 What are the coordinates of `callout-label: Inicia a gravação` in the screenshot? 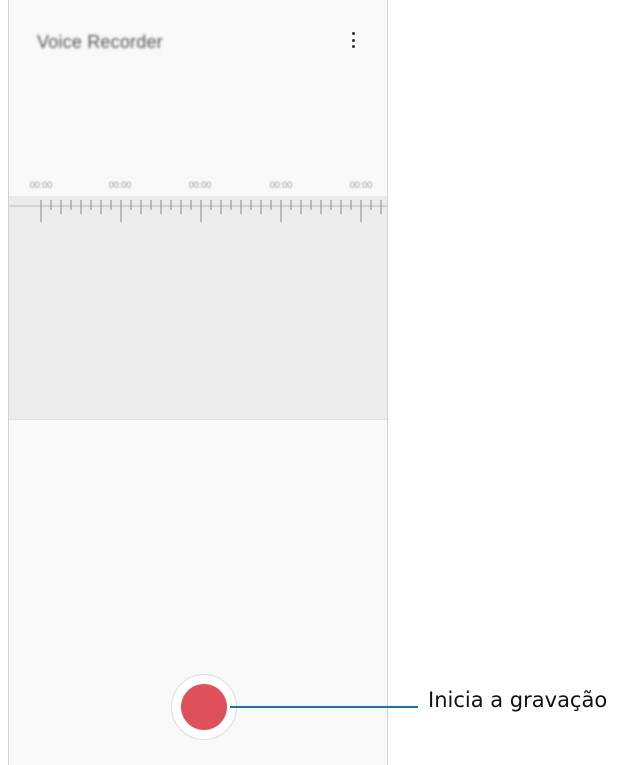 It's located at (518, 700).